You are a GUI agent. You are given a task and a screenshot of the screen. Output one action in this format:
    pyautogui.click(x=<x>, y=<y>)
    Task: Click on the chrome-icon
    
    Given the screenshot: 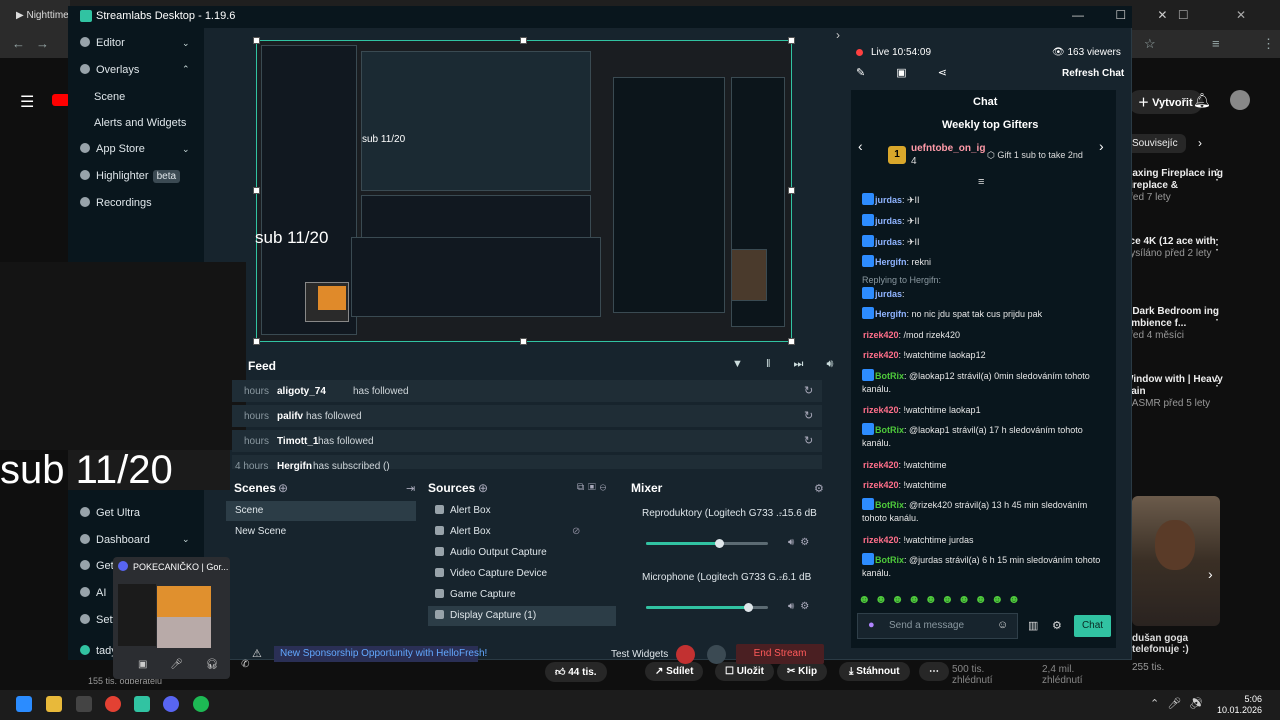 What is the action you would take?
    pyautogui.click(x=113, y=704)
    